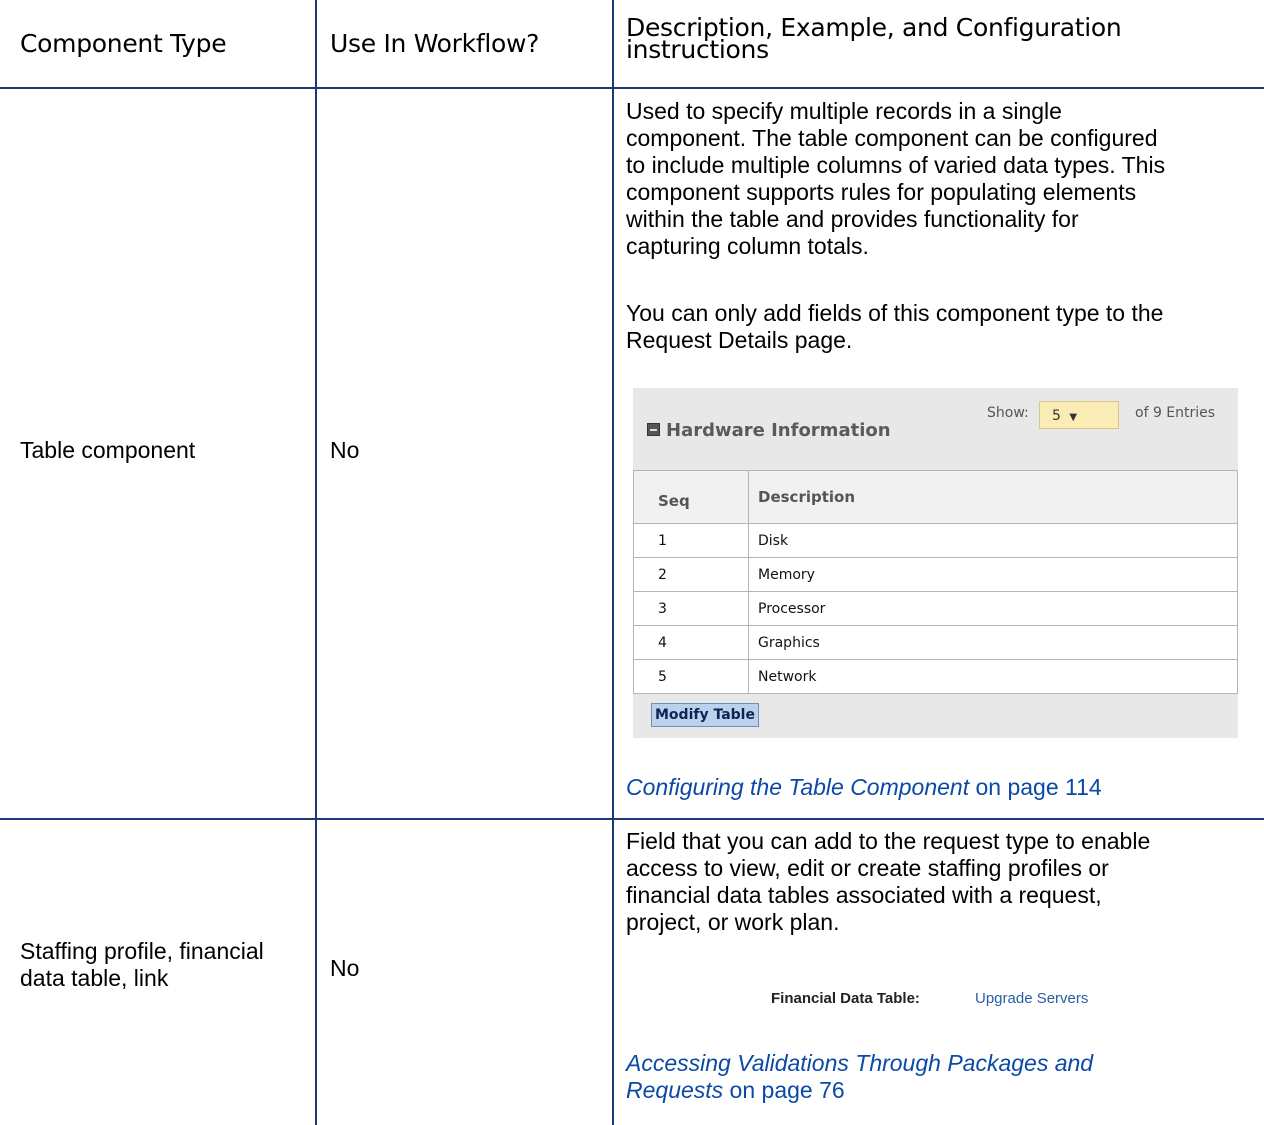 Image resolution: width=1264 pixels, height=1125 pixels. What do you see at coordinates (733, 922) in the screenshot?
I see `row2-desc-line: project, or work plan.` at bounding box center [733, 922].